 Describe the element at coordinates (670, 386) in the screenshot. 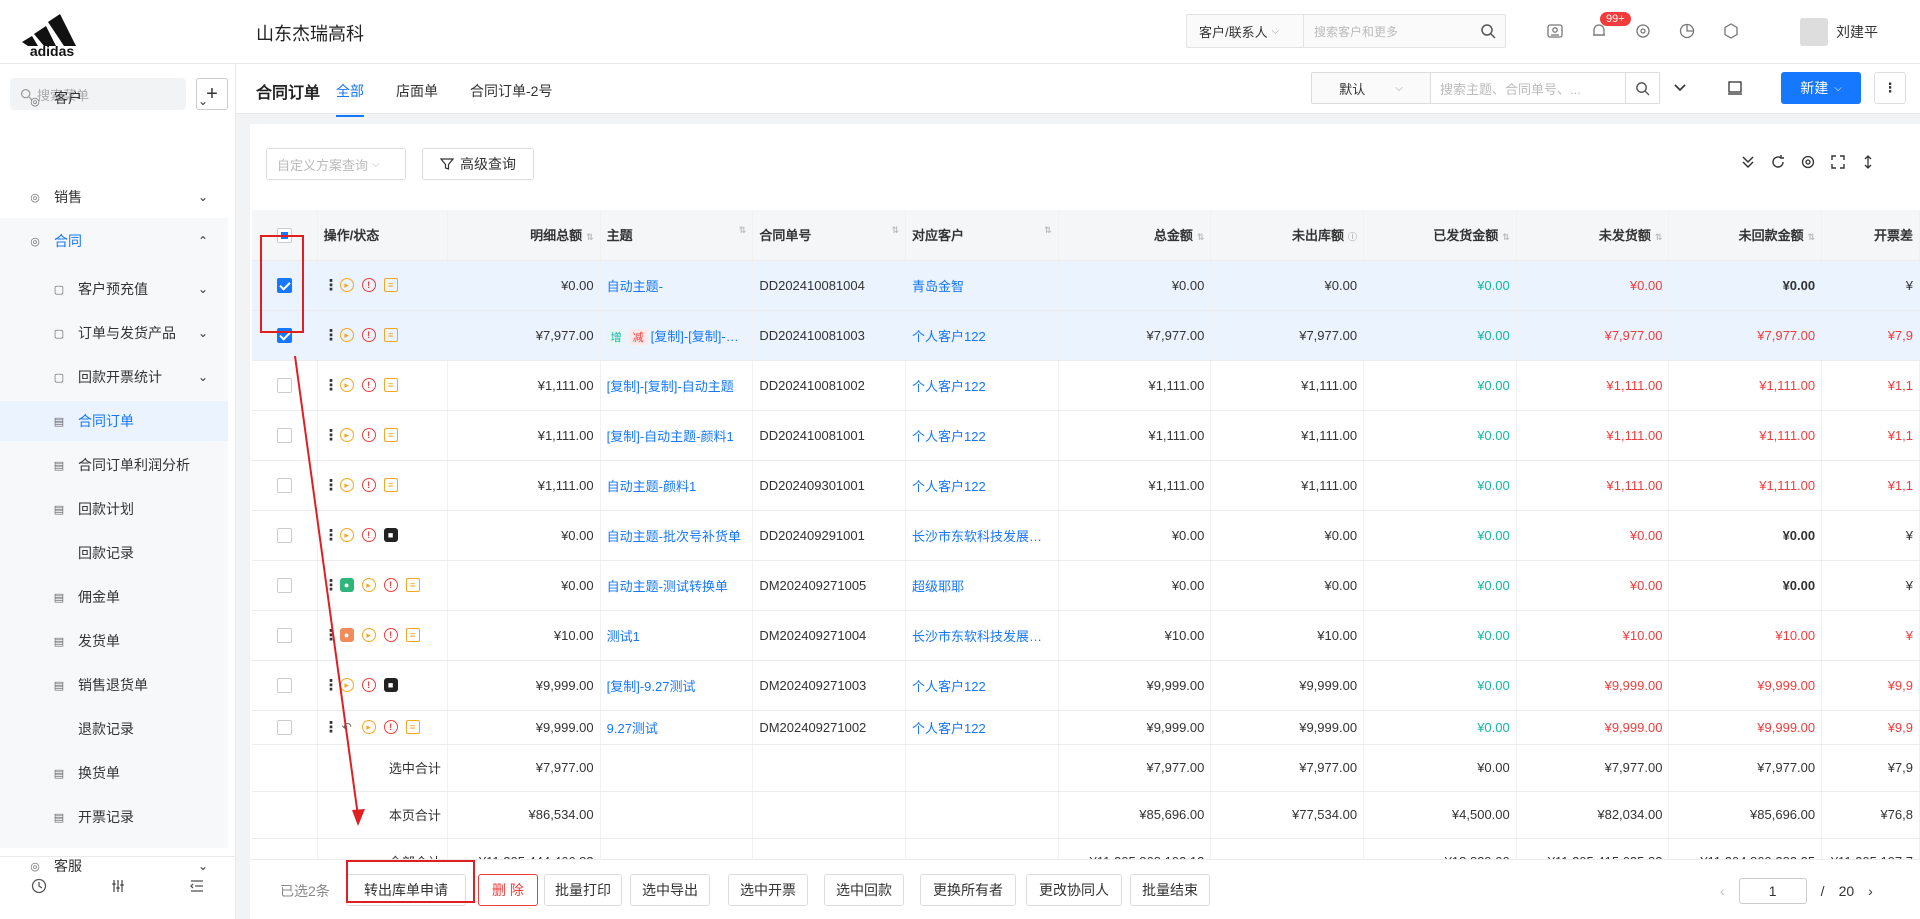

I see `subject-link: [复制]-[复制]-自动主题` at that location.